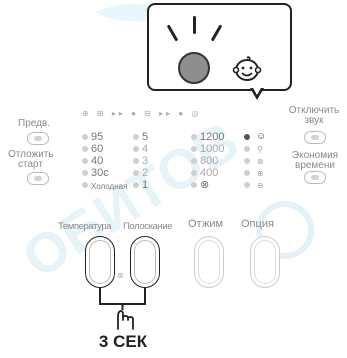 Image resolution: width=347 pixels, height=358 pixels. What do you see at coordinates (97, 137) in the screenshot?
I see `temperature-value: 95` at bounding box center [97, 137].